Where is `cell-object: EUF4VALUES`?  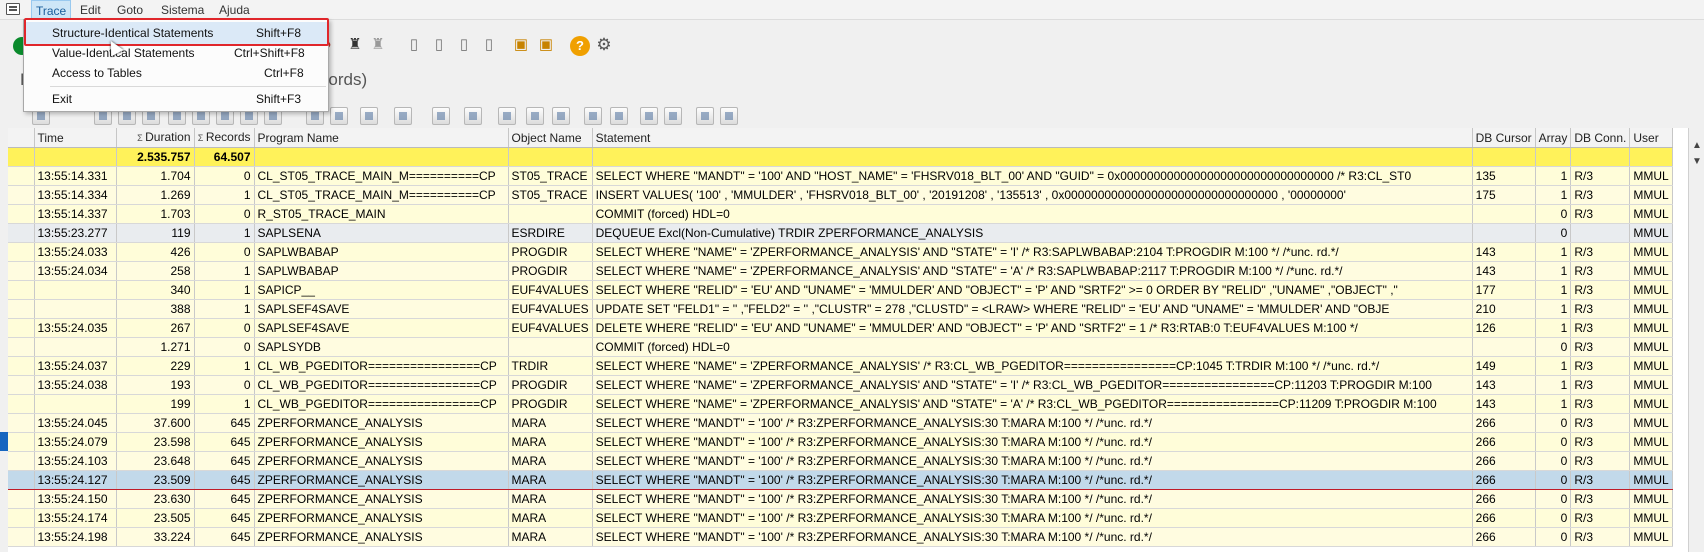 cell-object: EUF4VALUES is located at coordinates (550, 309).